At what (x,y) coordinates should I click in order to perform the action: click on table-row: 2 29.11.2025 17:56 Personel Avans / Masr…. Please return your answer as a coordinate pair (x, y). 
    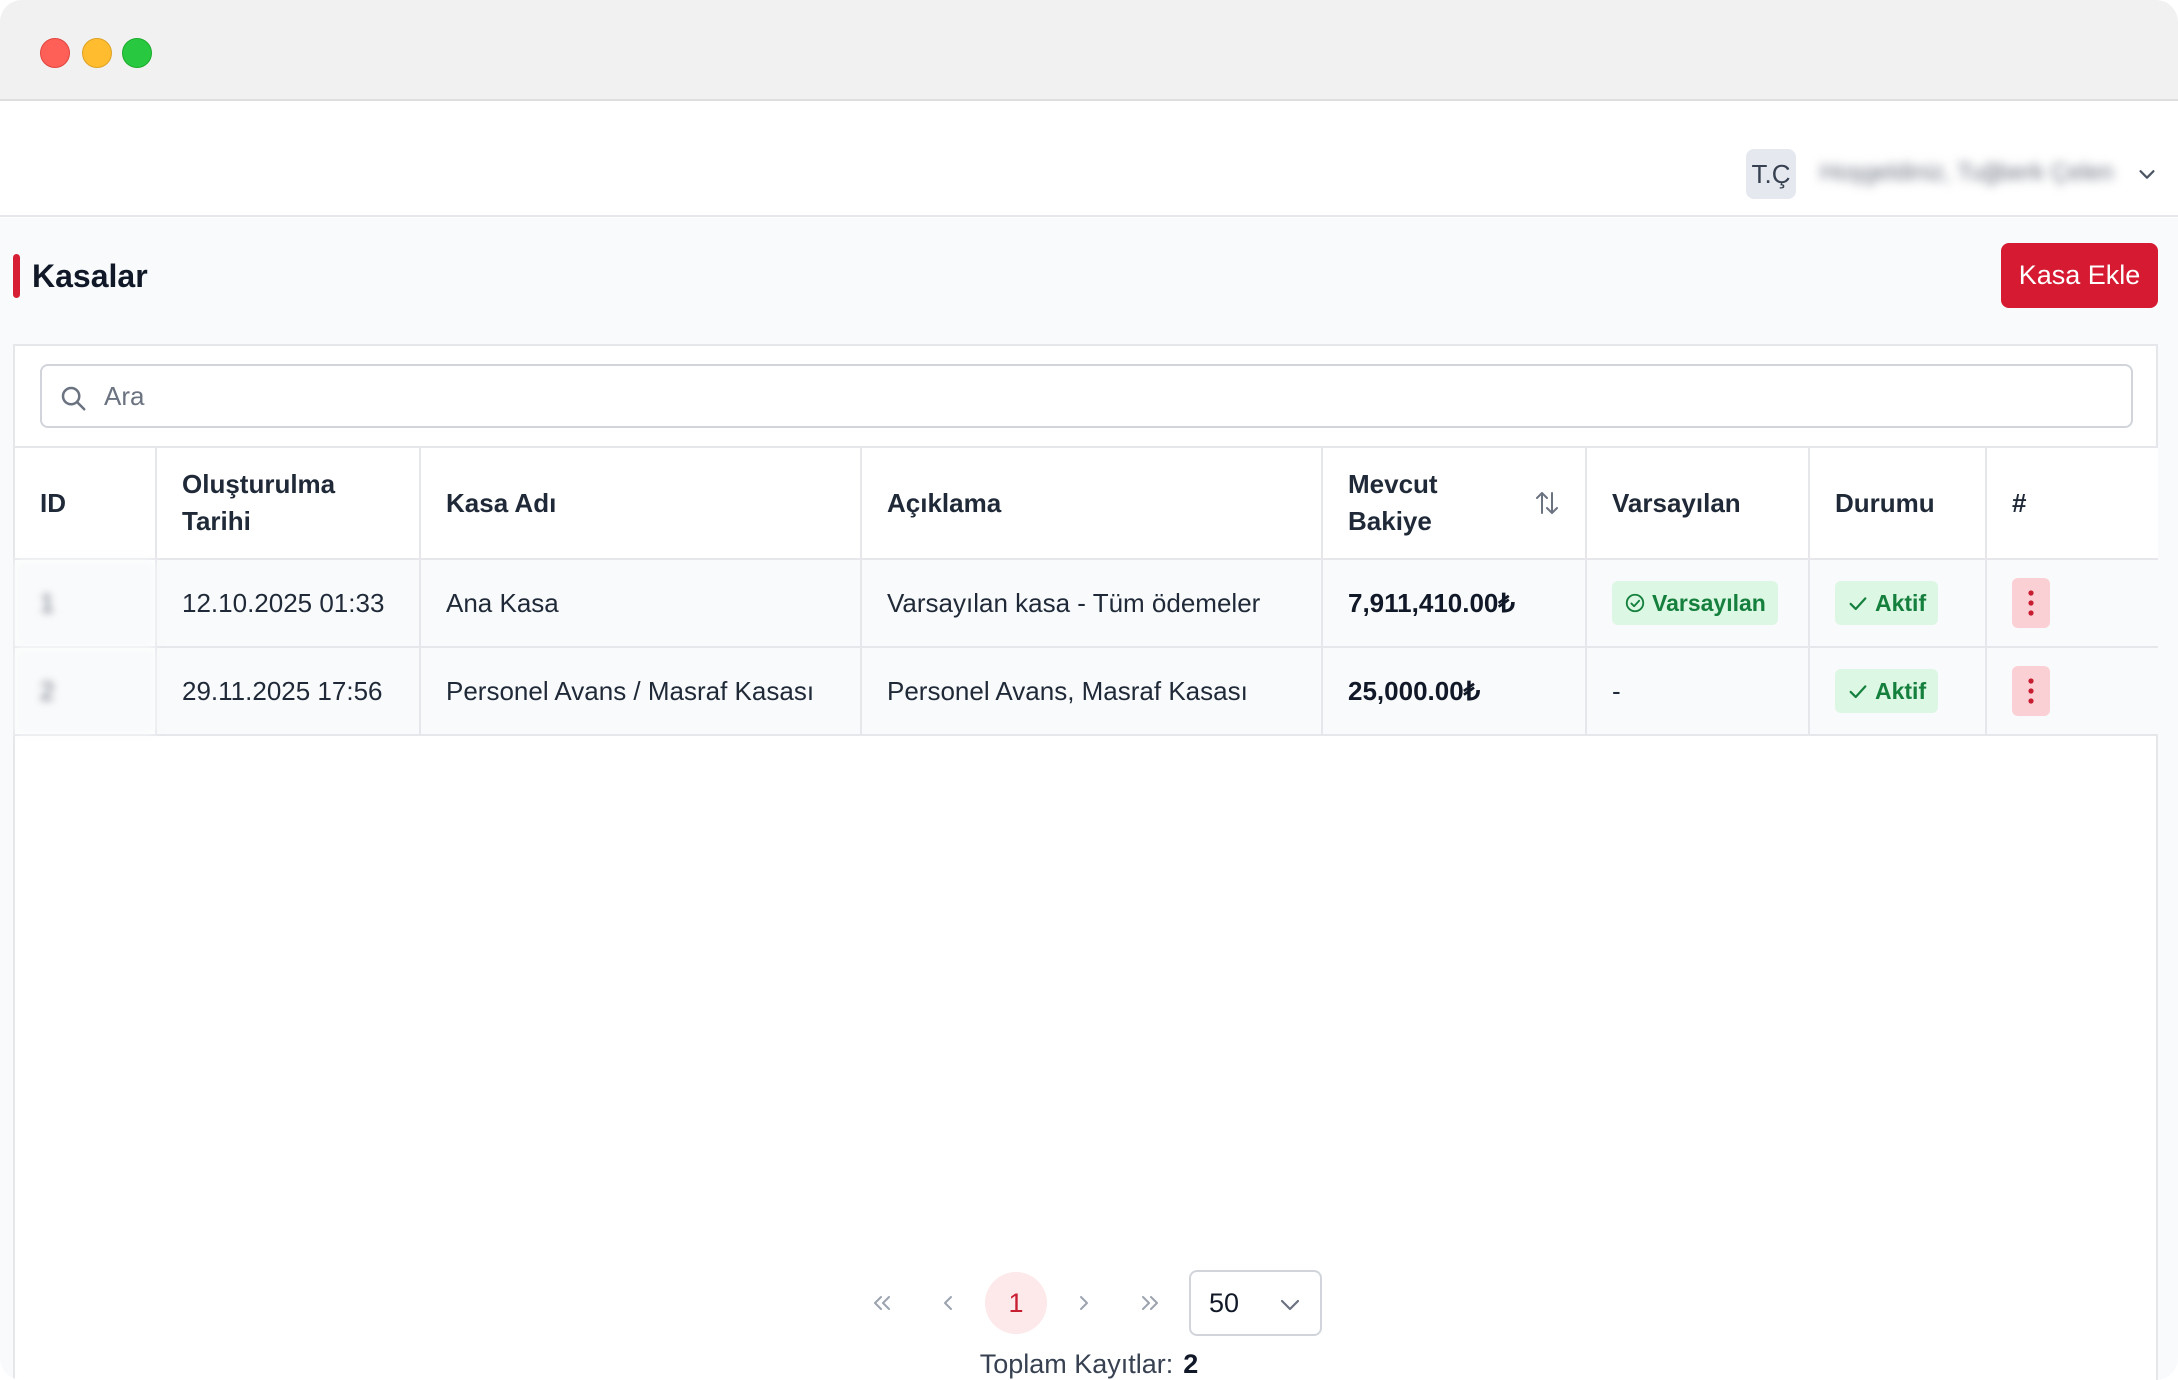
    Looking at the image, I should click on (1086, 691).